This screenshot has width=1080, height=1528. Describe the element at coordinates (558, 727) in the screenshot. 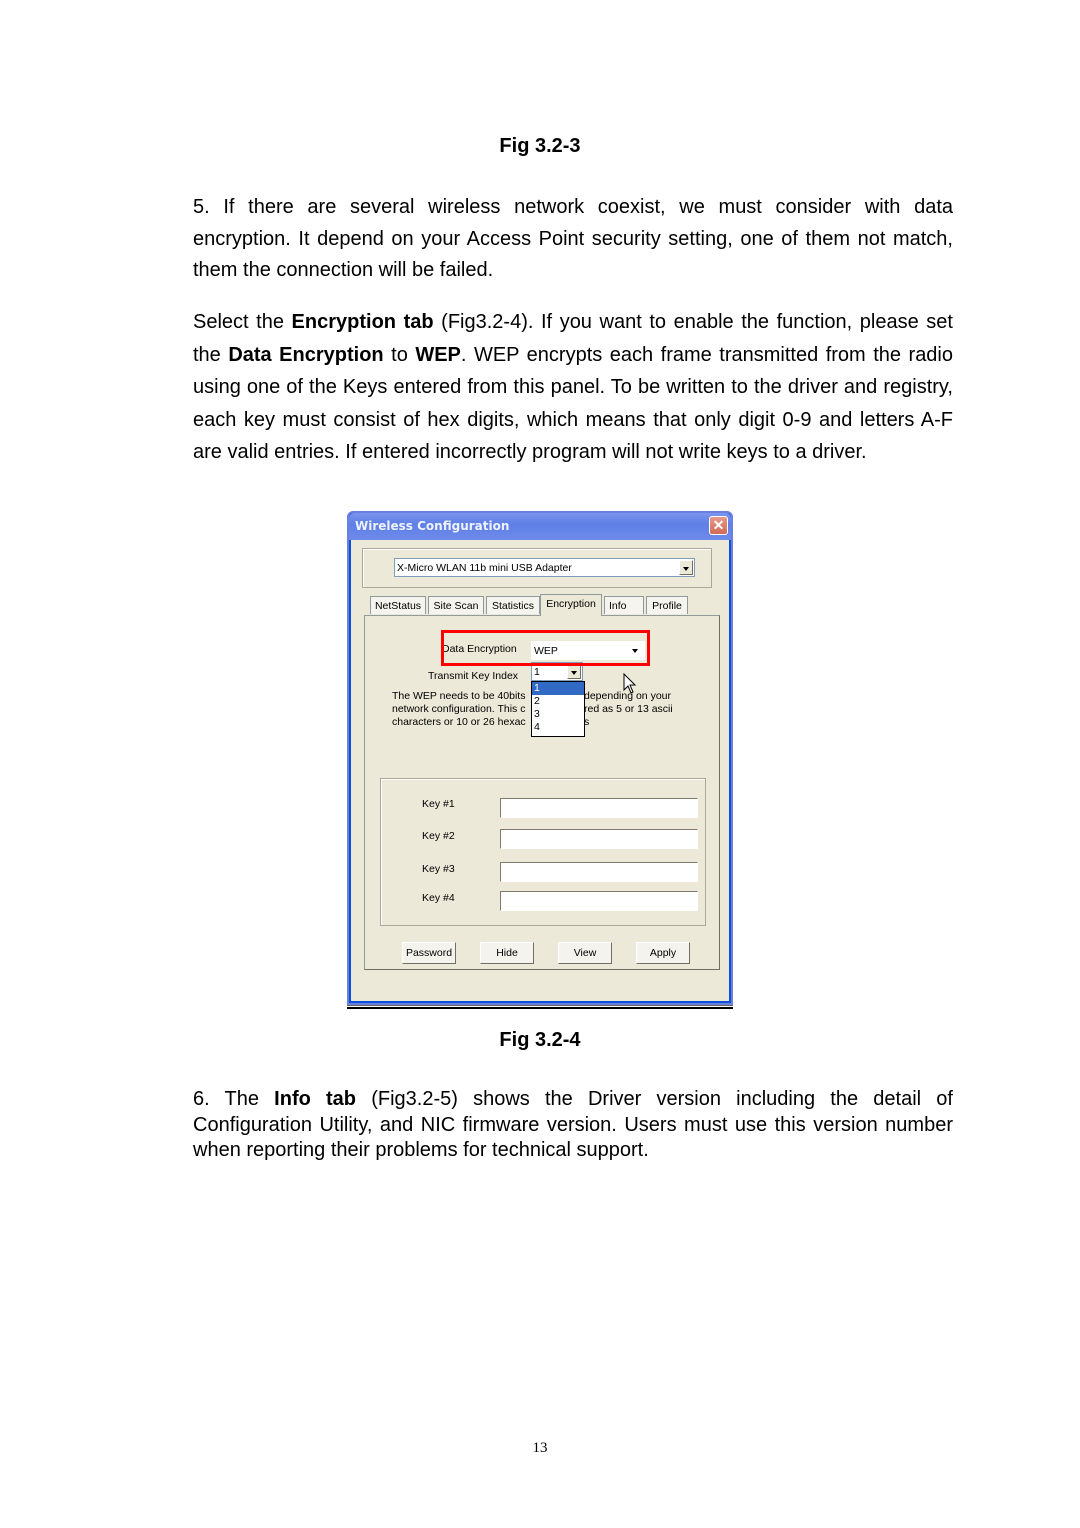

I see `dropdown-option-4: 4` at that location.